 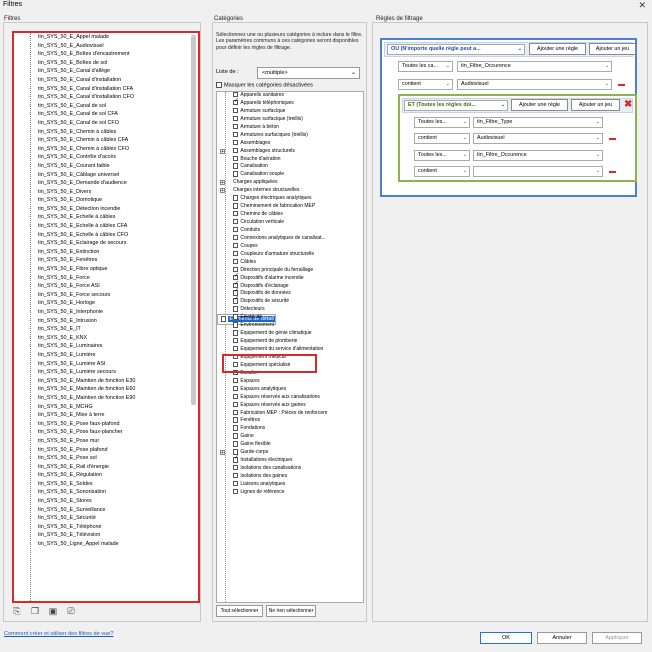 What do you see at coordinates (456, 49) in the screenshot?
I see `or-operator-select: OU (N'importe quelle règle peut a... ⌄` at bounding box center [456, 49].